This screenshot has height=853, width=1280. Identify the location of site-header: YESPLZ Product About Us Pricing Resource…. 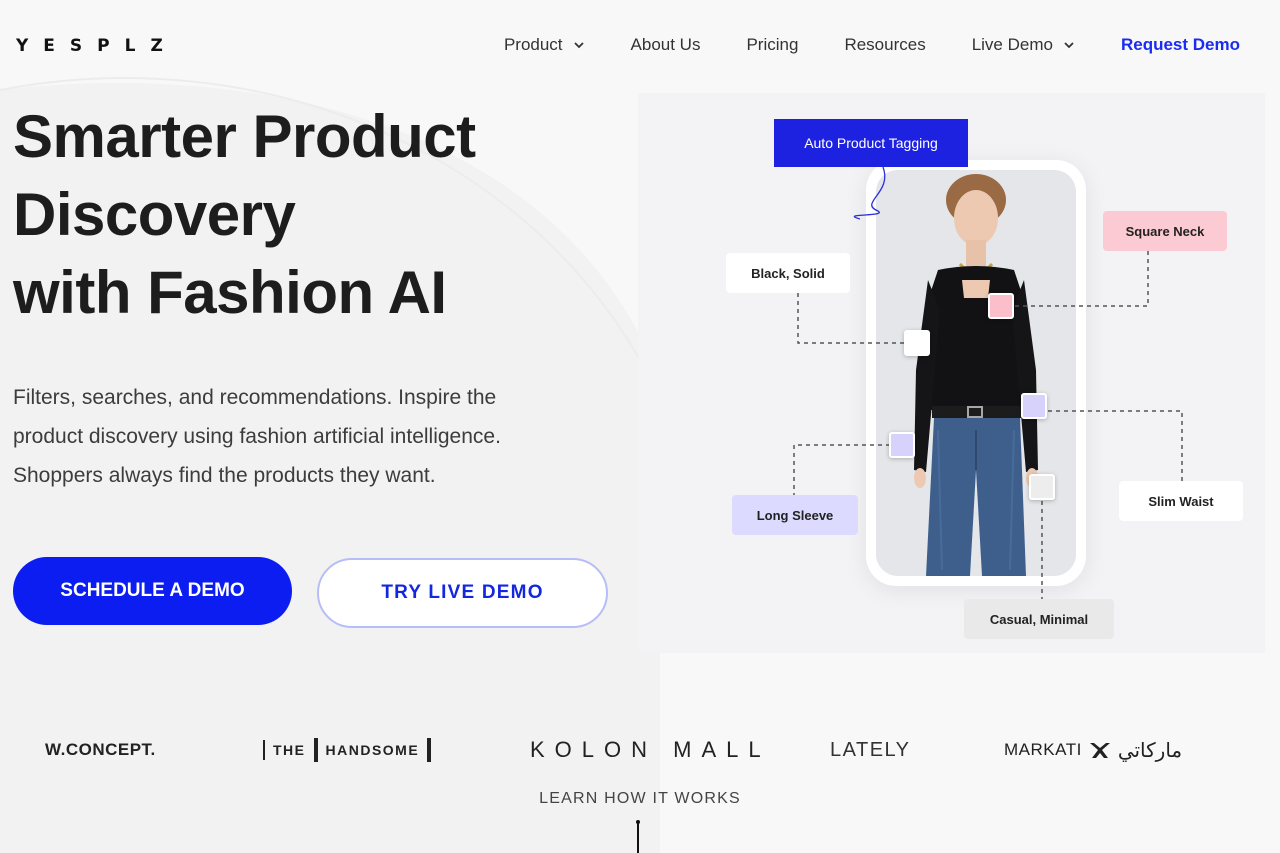
(640, 45).